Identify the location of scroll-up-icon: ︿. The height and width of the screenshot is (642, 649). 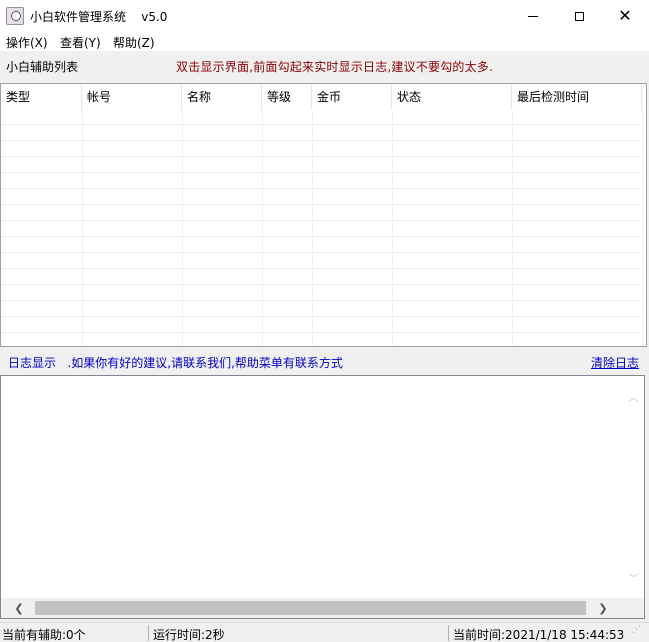
(633, 396).